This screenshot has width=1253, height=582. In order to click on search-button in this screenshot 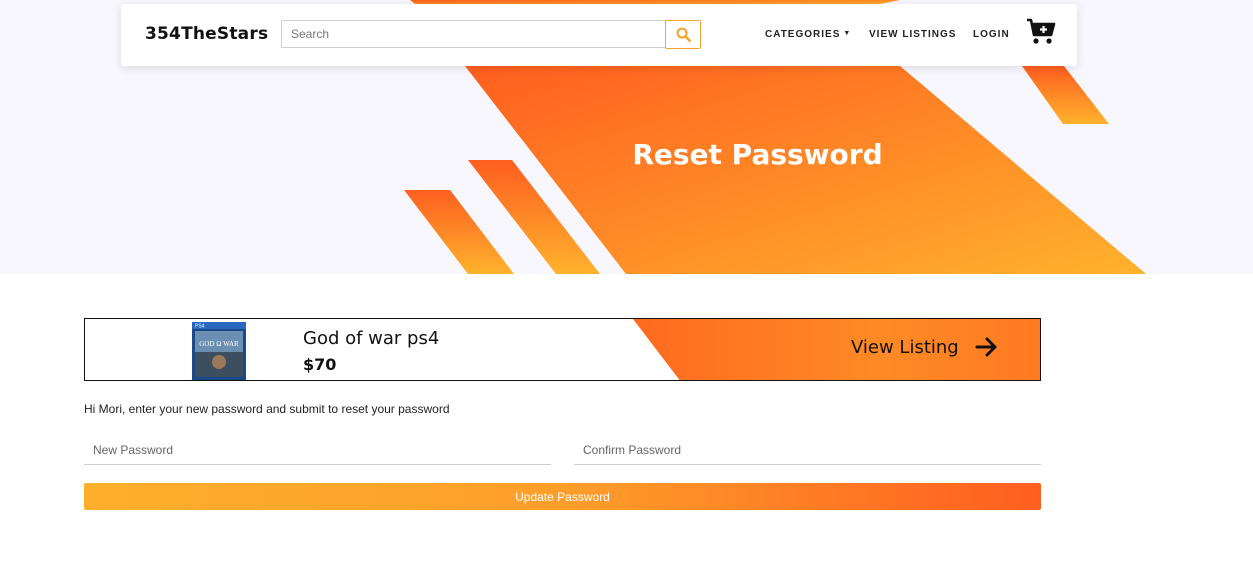, I will do `click(683, 34)`.